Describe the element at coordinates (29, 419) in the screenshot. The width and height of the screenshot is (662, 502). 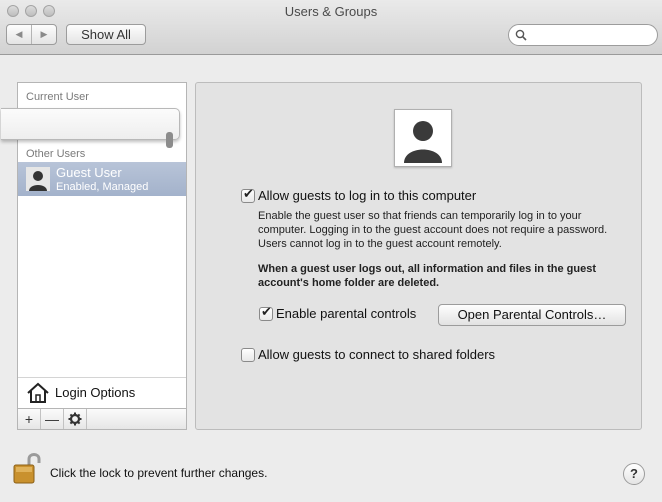
I see `add-user-button: +` at that location.